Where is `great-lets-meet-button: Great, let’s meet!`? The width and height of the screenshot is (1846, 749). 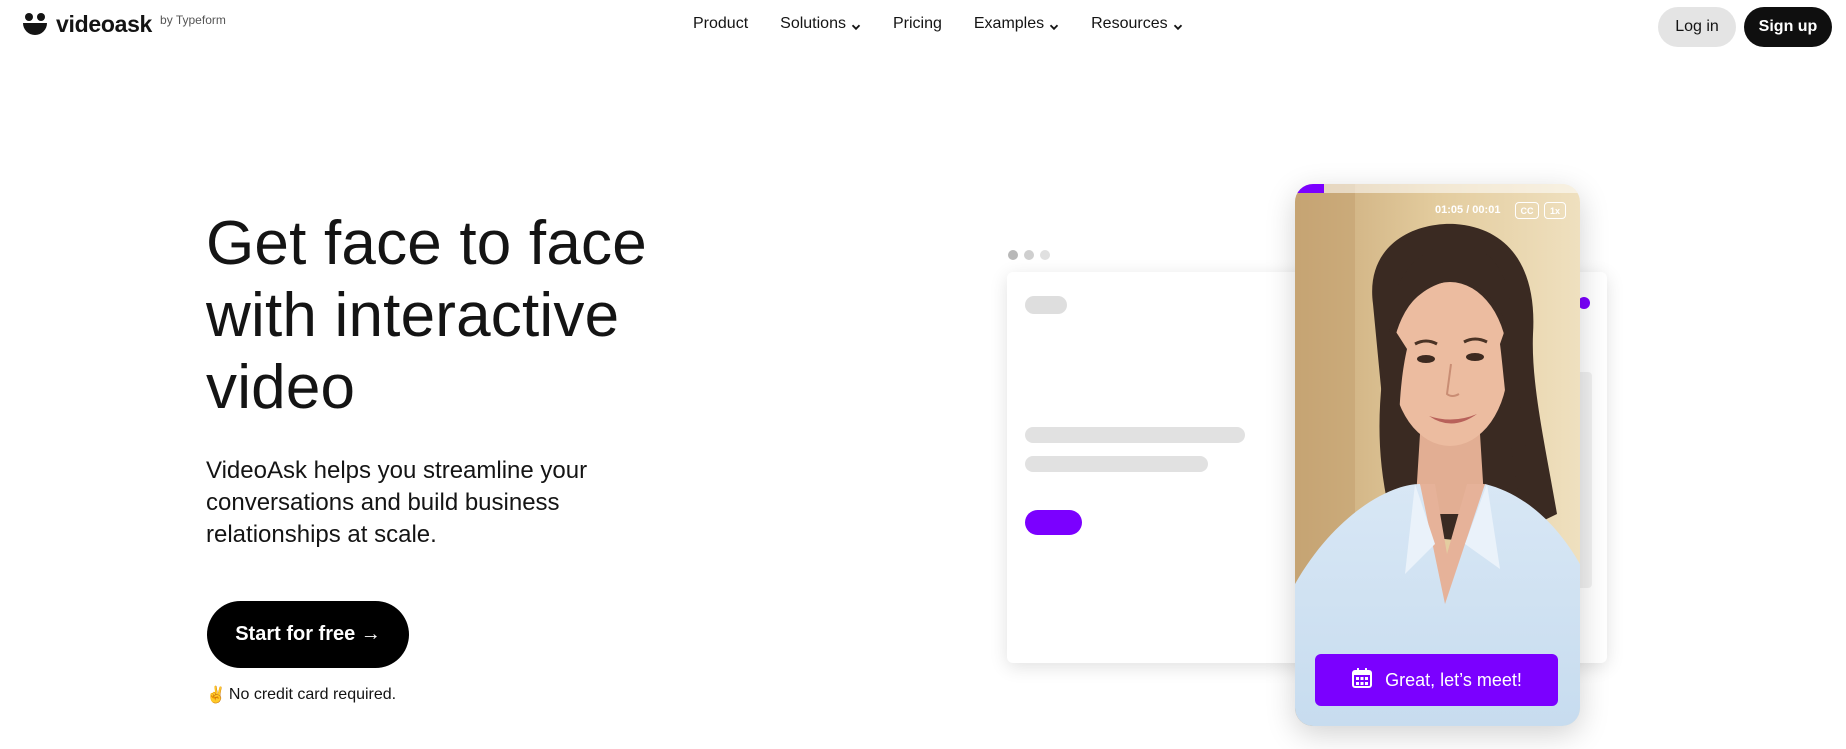
great-lets-meet-button: Great, let’s meet! is located at coordinates (1436, 680).